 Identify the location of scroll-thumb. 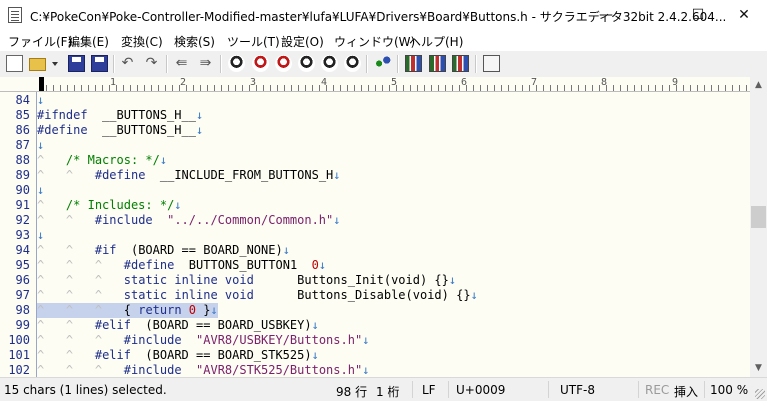
(758, 217).